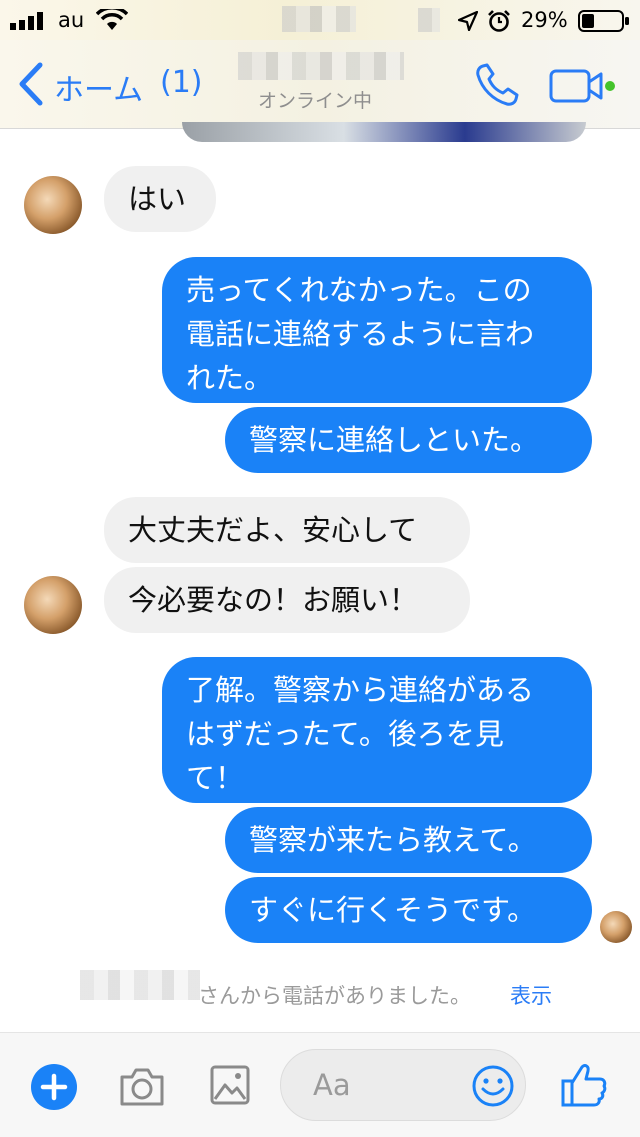 This screenshot has width=640, height=1137. I want to click on phone-icon, so click(497, 85).